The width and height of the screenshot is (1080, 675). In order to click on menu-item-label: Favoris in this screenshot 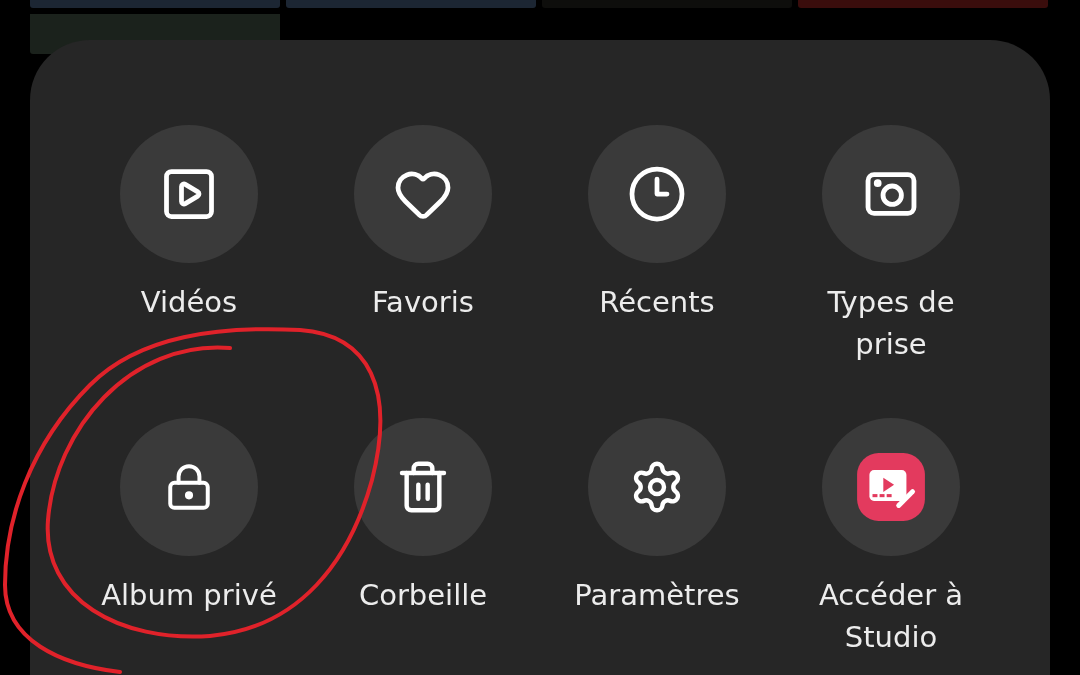, I will do `click(423, 302)`.